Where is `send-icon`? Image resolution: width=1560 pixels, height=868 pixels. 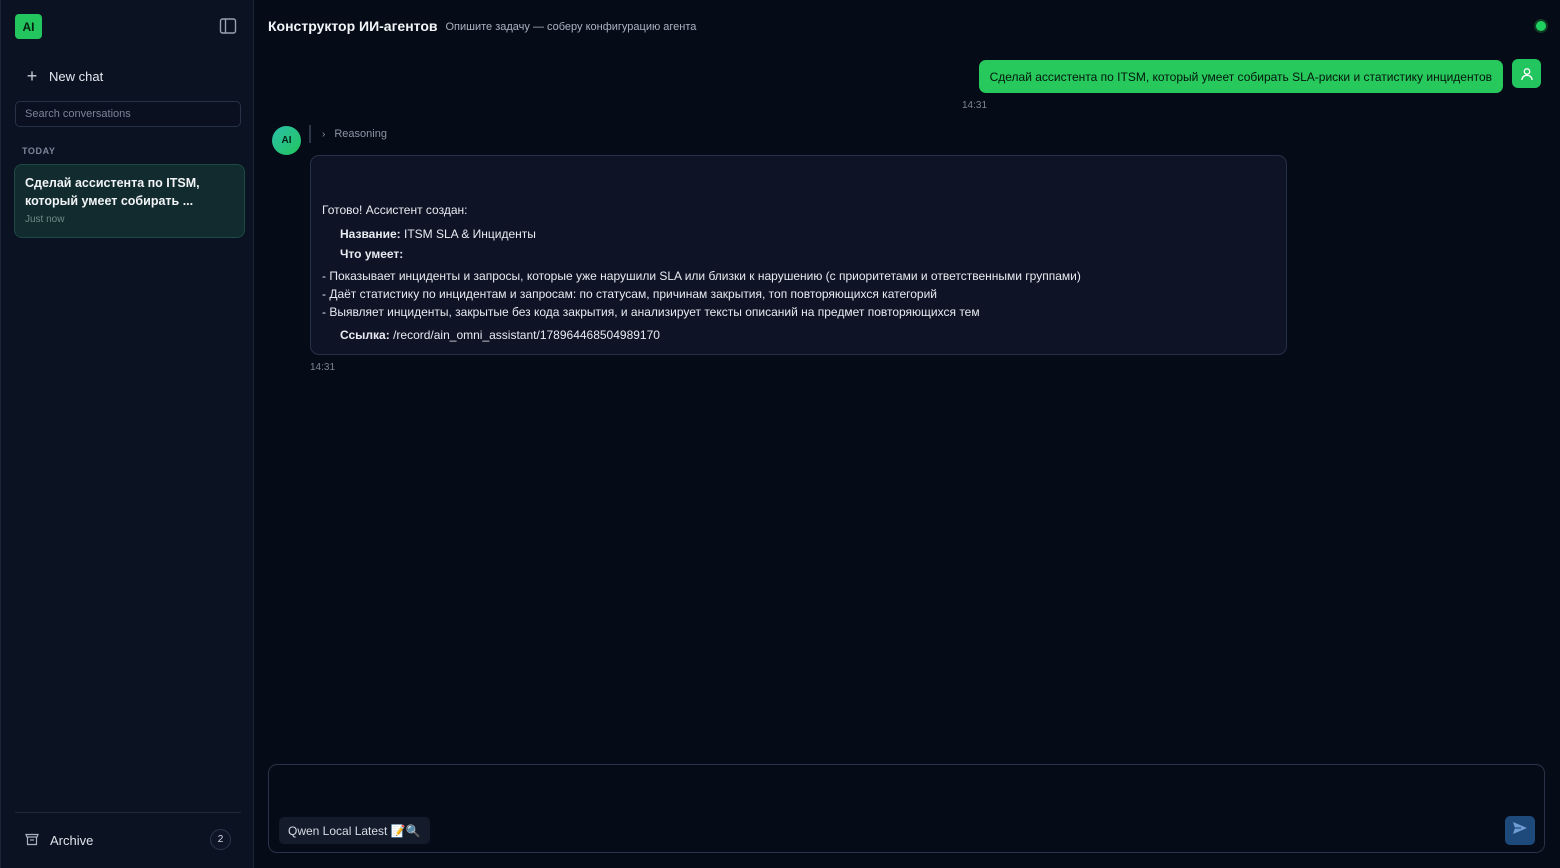 send-icon is located at coordinates (1520, 830).